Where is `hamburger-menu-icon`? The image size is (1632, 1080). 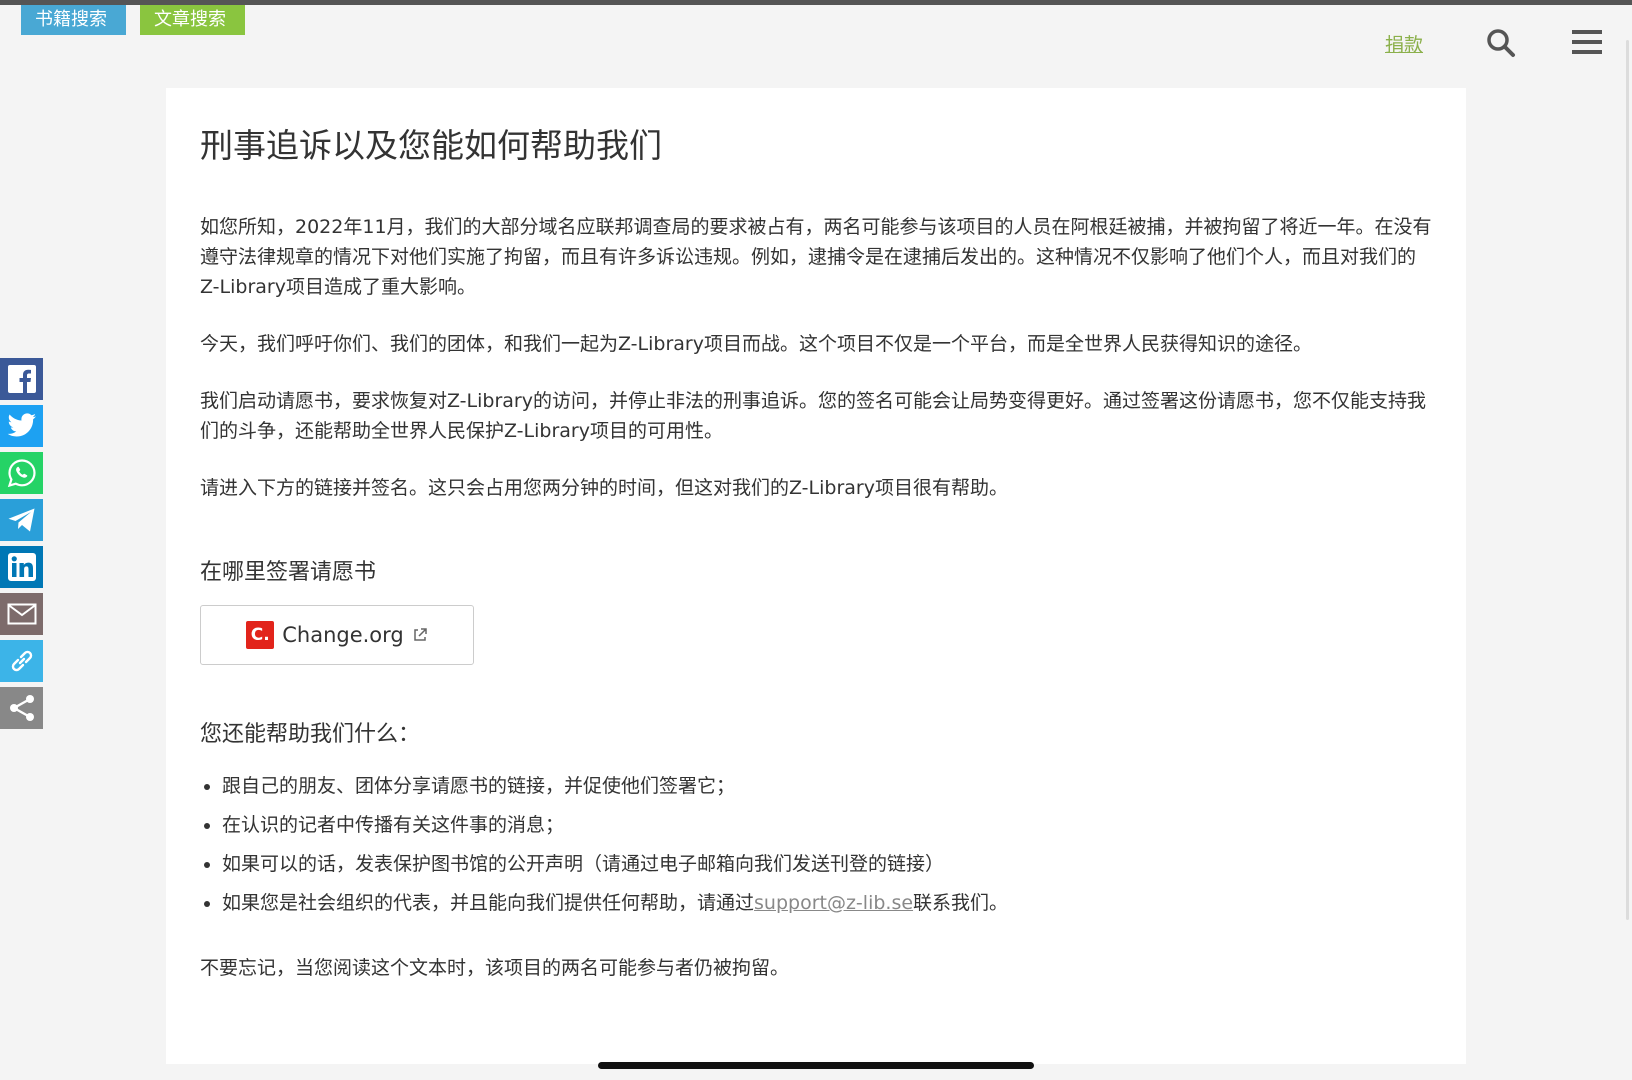 hamburger-menu-icon is located at coordinates (1587, 42).